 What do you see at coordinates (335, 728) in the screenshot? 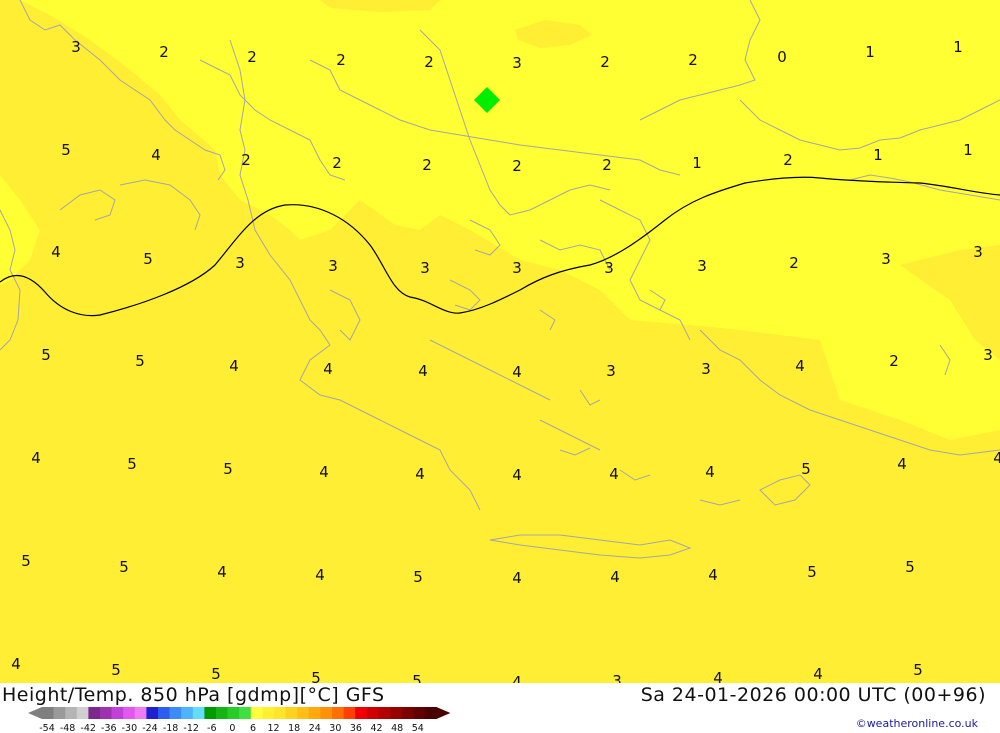
I see `colorbar-tick-label: 30` at bounding box center [335, 728].